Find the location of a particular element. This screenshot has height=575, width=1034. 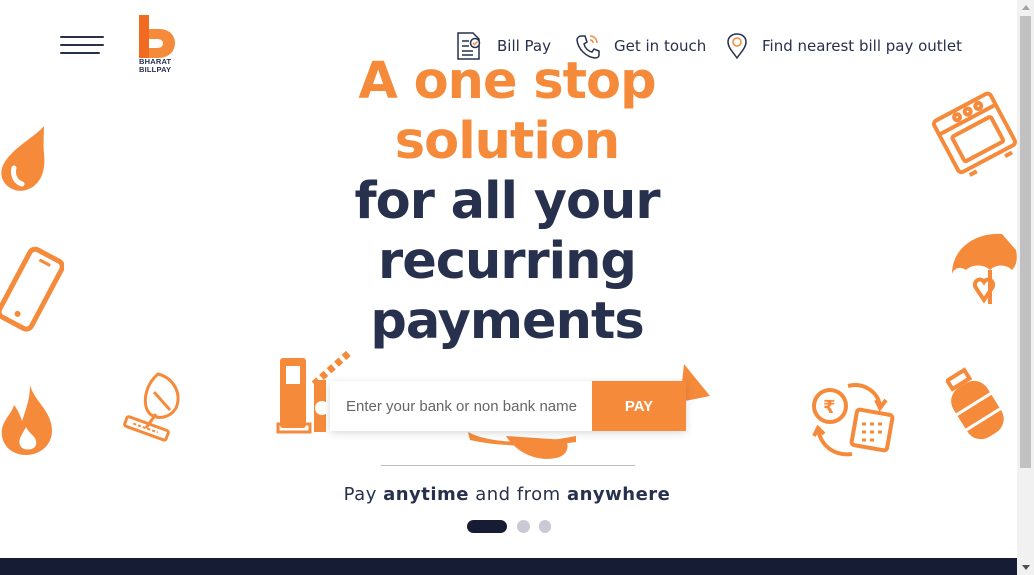

hero-line-5: payments is located at coordinates (507, 321).